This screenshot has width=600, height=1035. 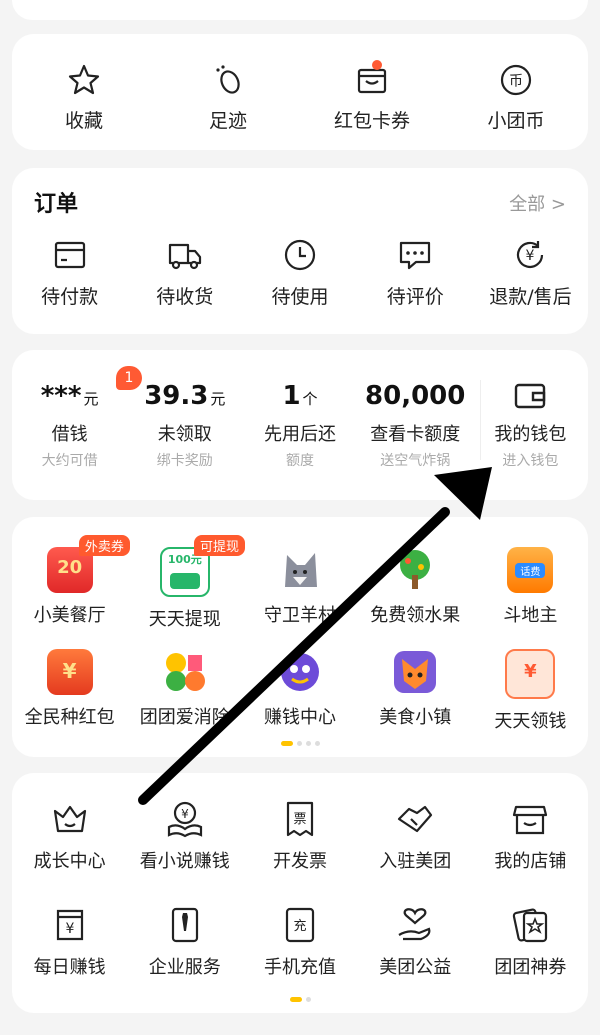 I want to click on invoice-button: 票 开发票, so click(x=299, y=836).